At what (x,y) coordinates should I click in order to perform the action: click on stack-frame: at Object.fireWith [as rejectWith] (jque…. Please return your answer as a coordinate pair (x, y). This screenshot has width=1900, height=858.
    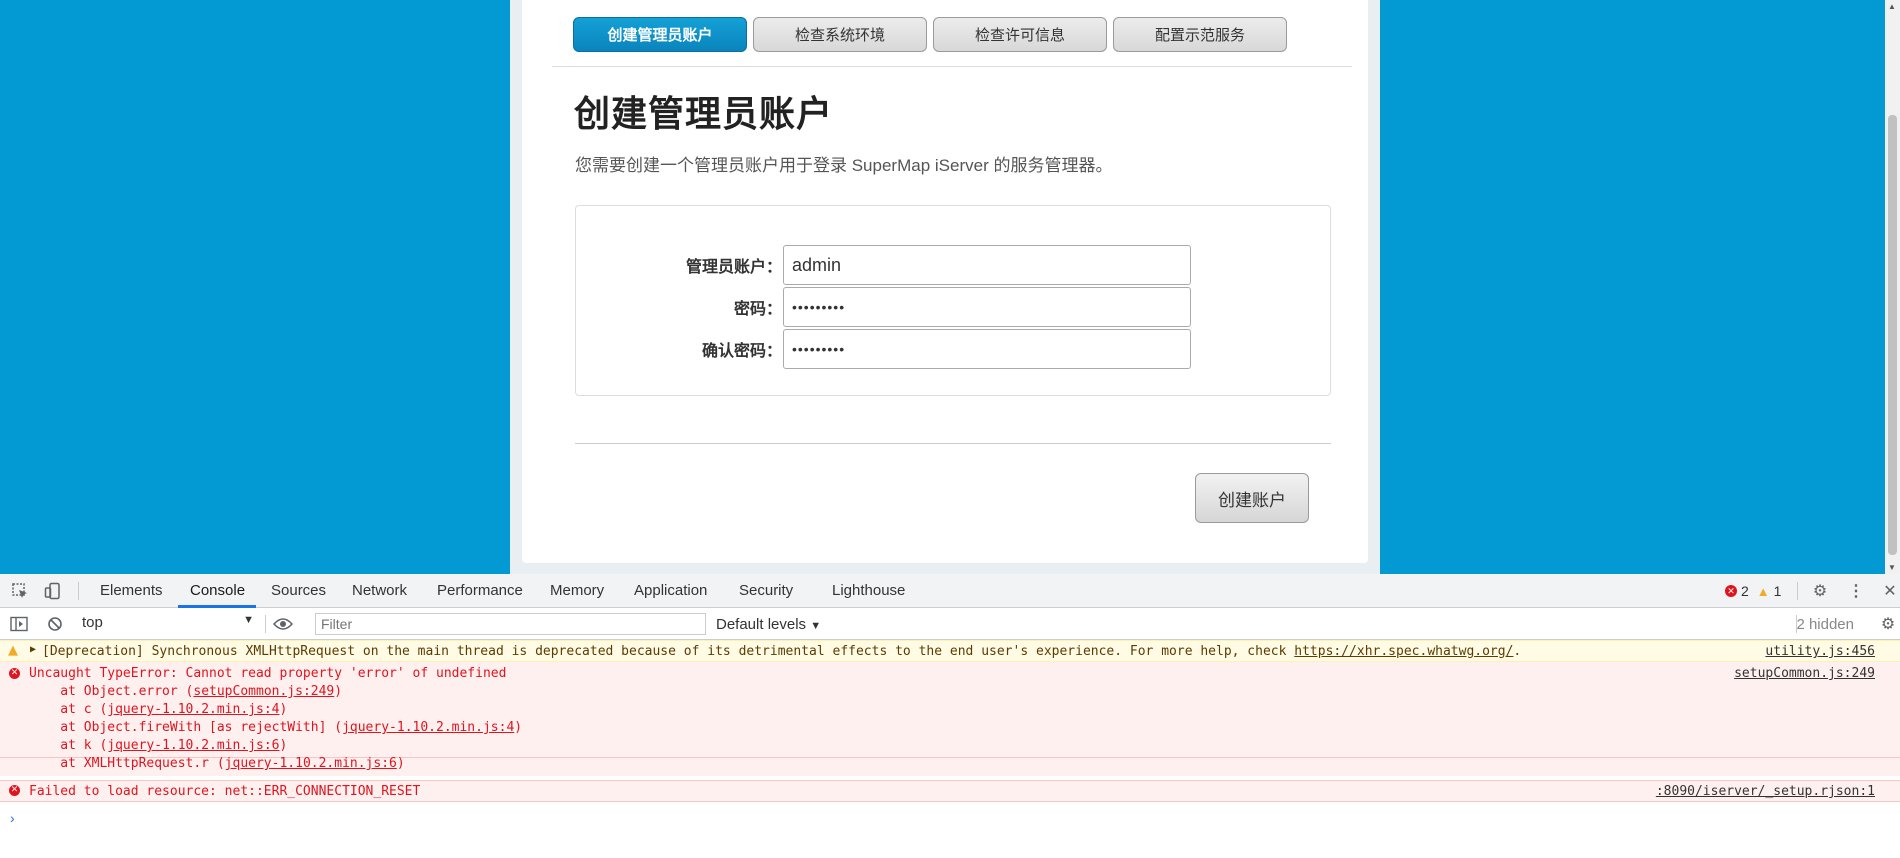
    Looking at the image, I should click on (276, 727).